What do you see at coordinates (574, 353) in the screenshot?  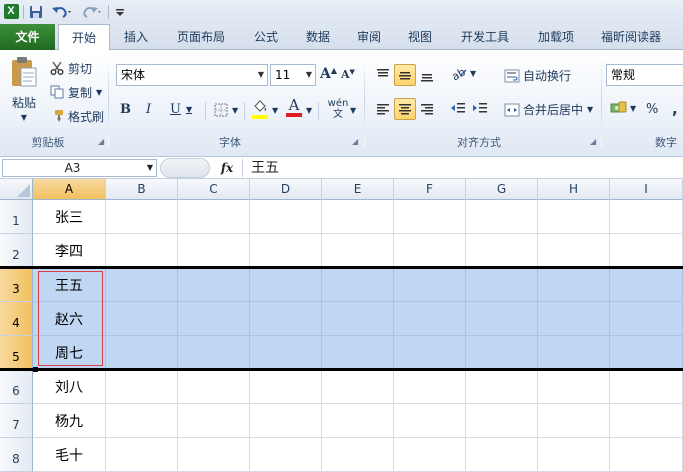 I see `cell-h5` at bounding box center [574, 353].